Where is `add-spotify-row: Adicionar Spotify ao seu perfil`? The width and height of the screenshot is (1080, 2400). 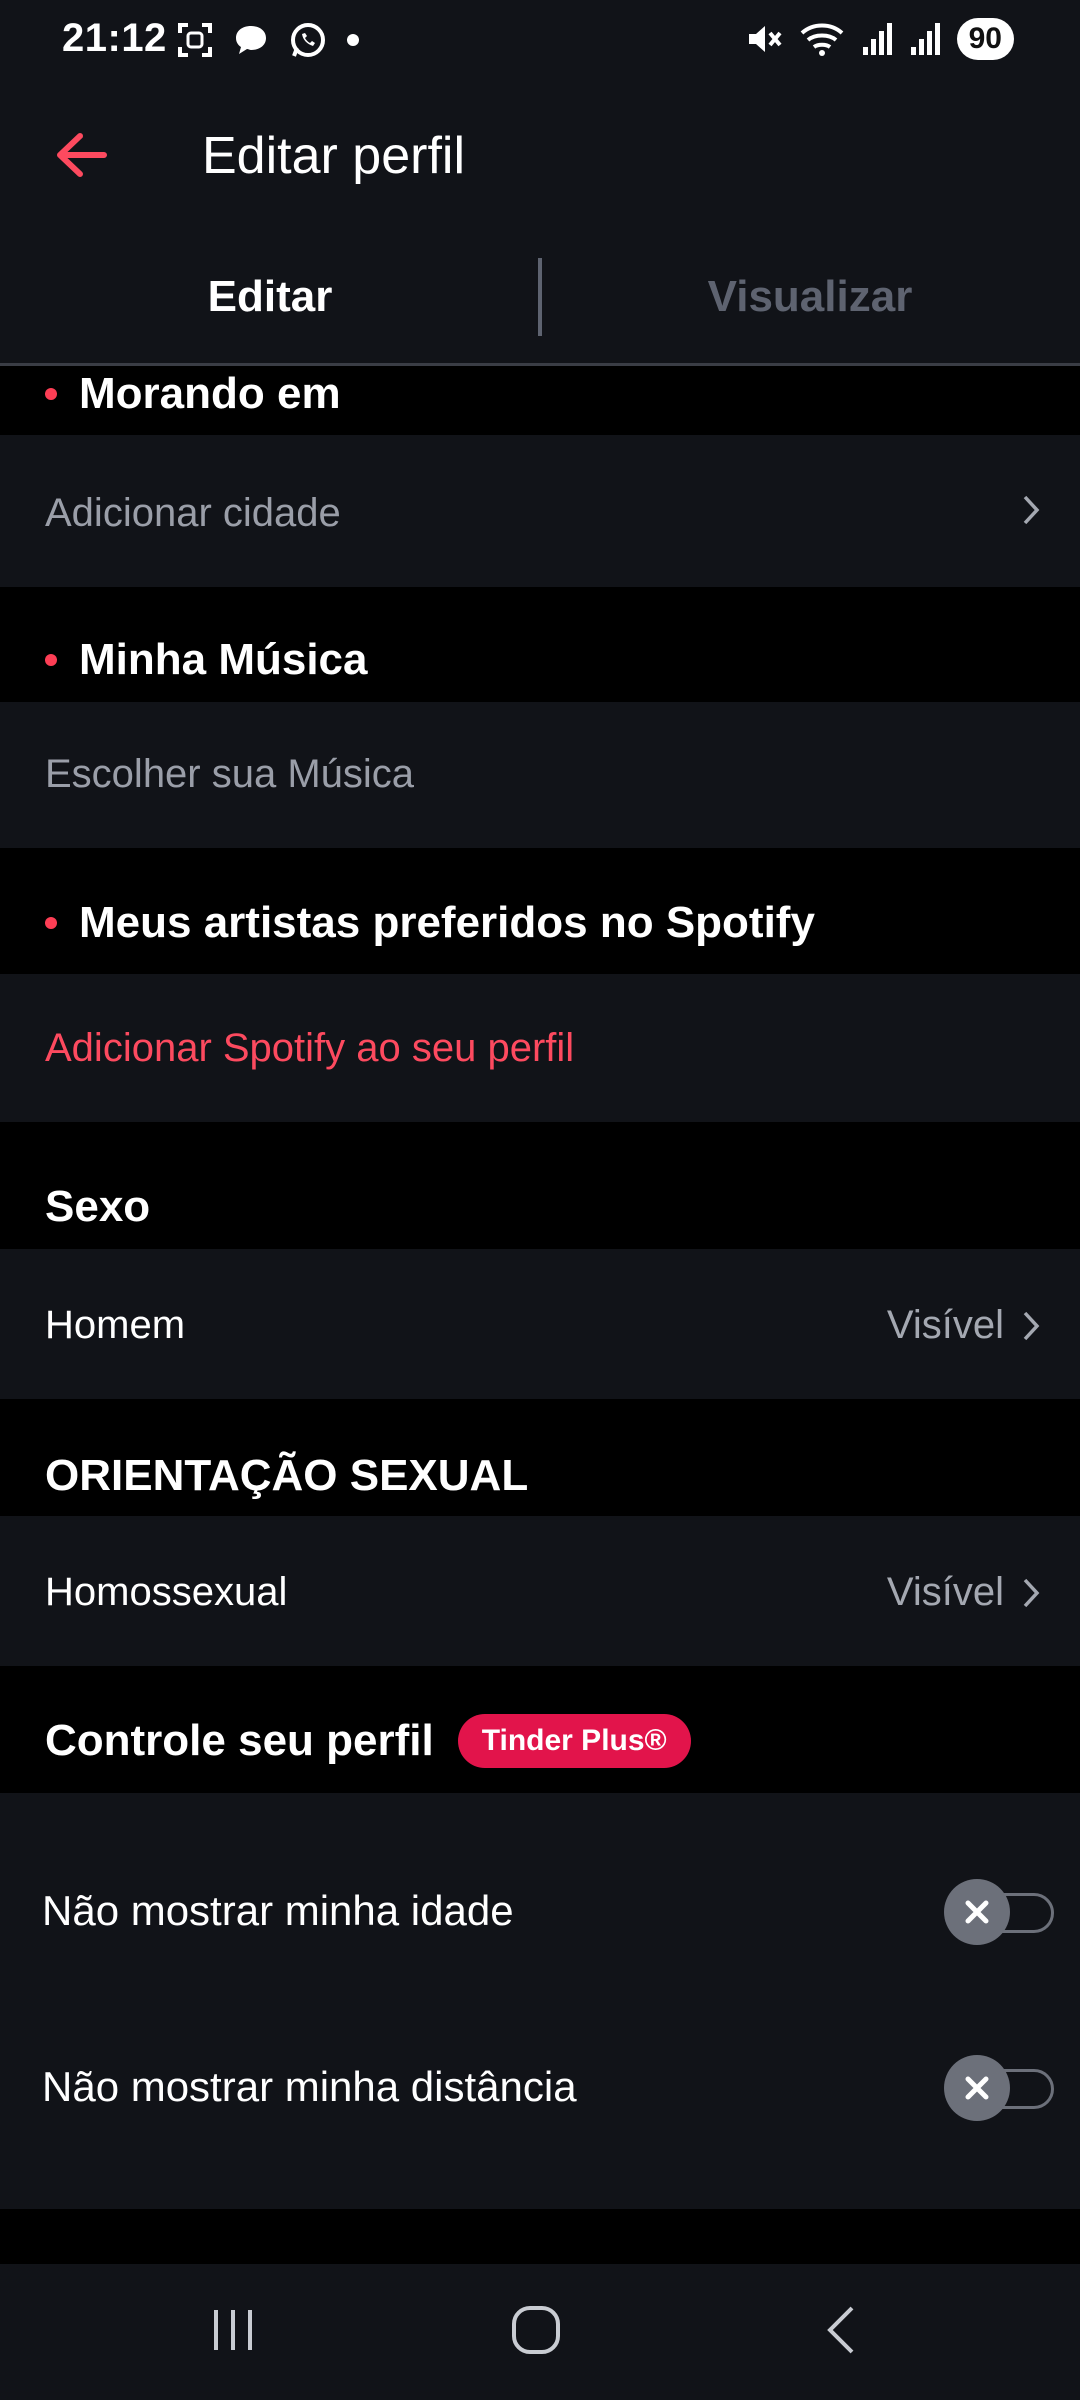
add-spotify-row: Adicionar Spotify ao seu perfil is located at coordinates (540, 1048).